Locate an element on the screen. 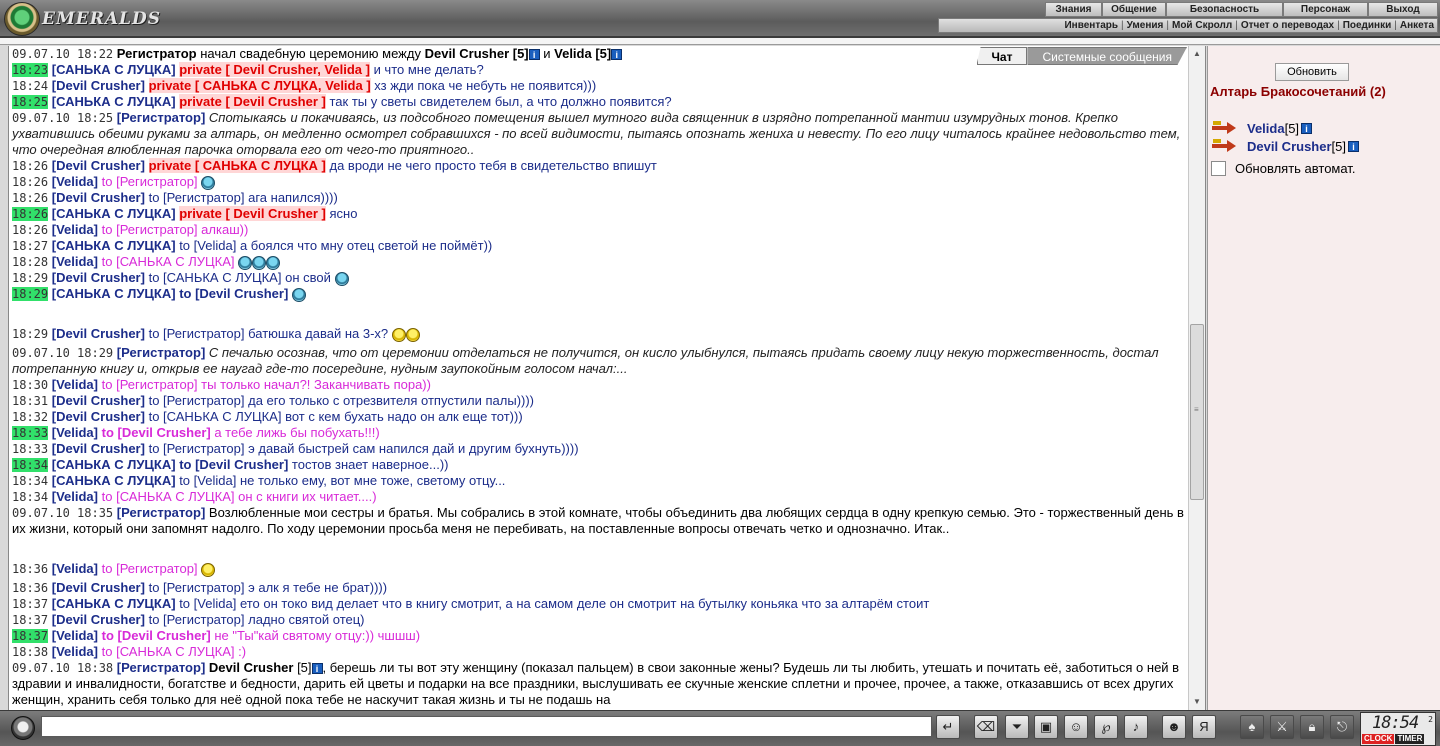  message-timestamp: 18:38 is located at coordinates (30, 652).